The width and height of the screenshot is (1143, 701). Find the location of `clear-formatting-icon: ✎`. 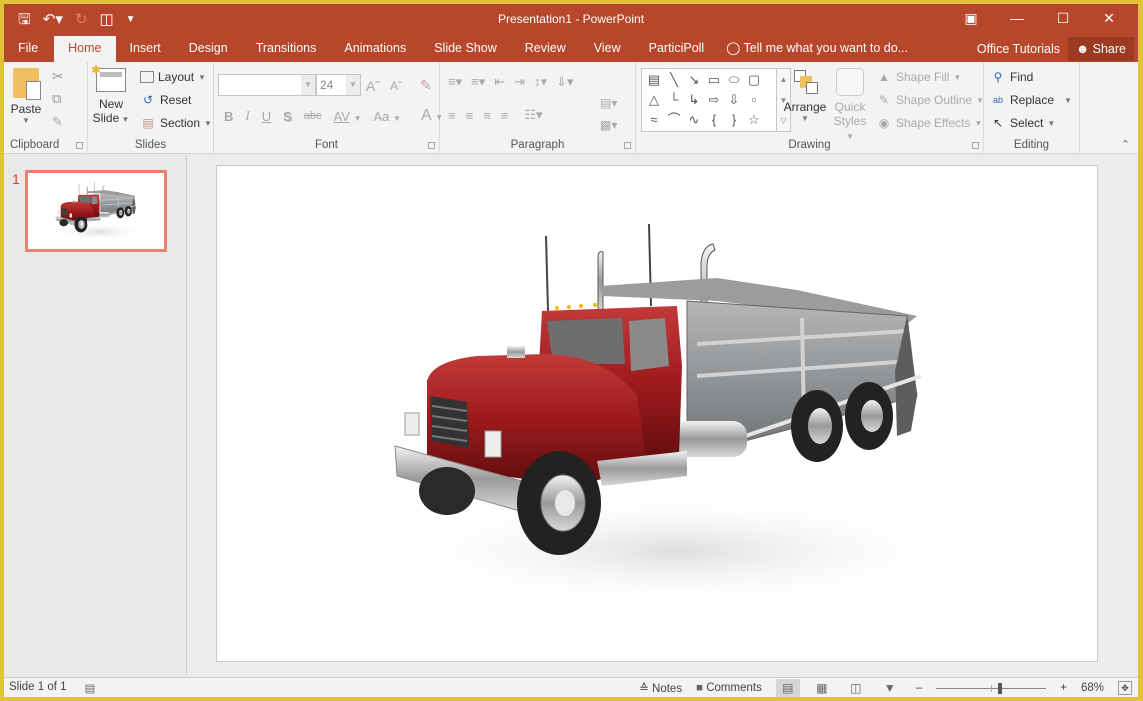

clear-formatting-icon: ✎ is located at coordinates (426, 85).